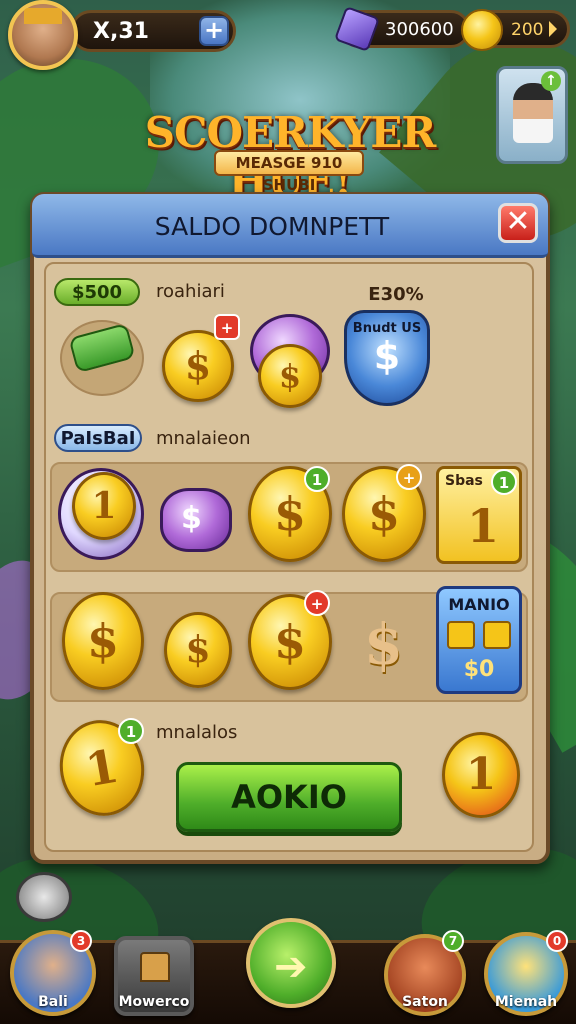  What do you see at coordinates (557, 941) in the screenshot?
I see `nav-badge: 0` at bounding box center [557, 941].